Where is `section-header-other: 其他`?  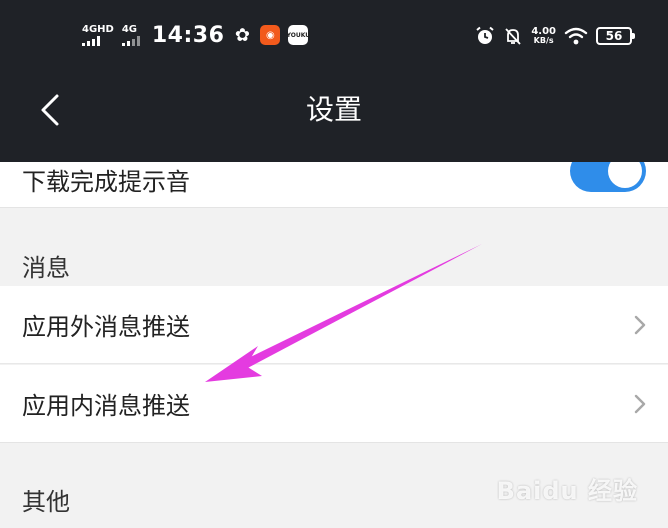
section-header-other: 其他 is located at coordinates (46, 502).